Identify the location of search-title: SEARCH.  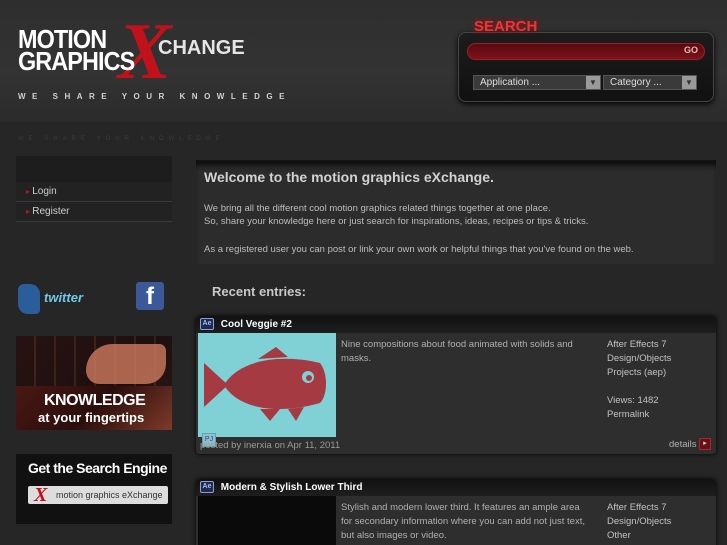
(506, 26).